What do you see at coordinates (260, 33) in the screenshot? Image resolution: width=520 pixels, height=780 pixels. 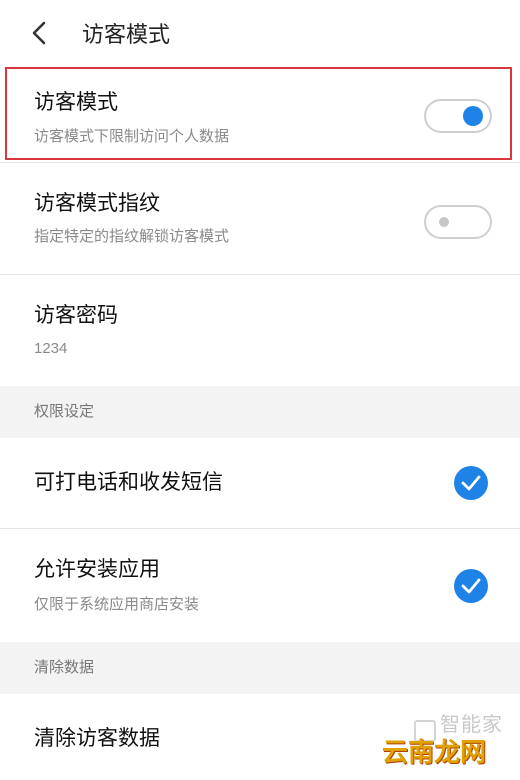 I see `app-header: 访客模式` at bounding box center [260, 33].